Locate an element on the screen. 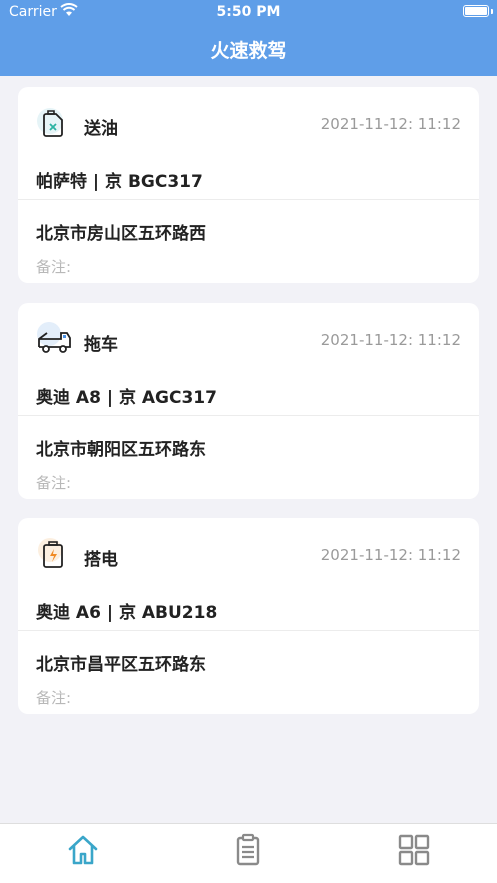 This screenshot has width=497, height=883. vehicle-info: 奥迪 A6 | 京 ABU218 is located at coordinates (127, 613).